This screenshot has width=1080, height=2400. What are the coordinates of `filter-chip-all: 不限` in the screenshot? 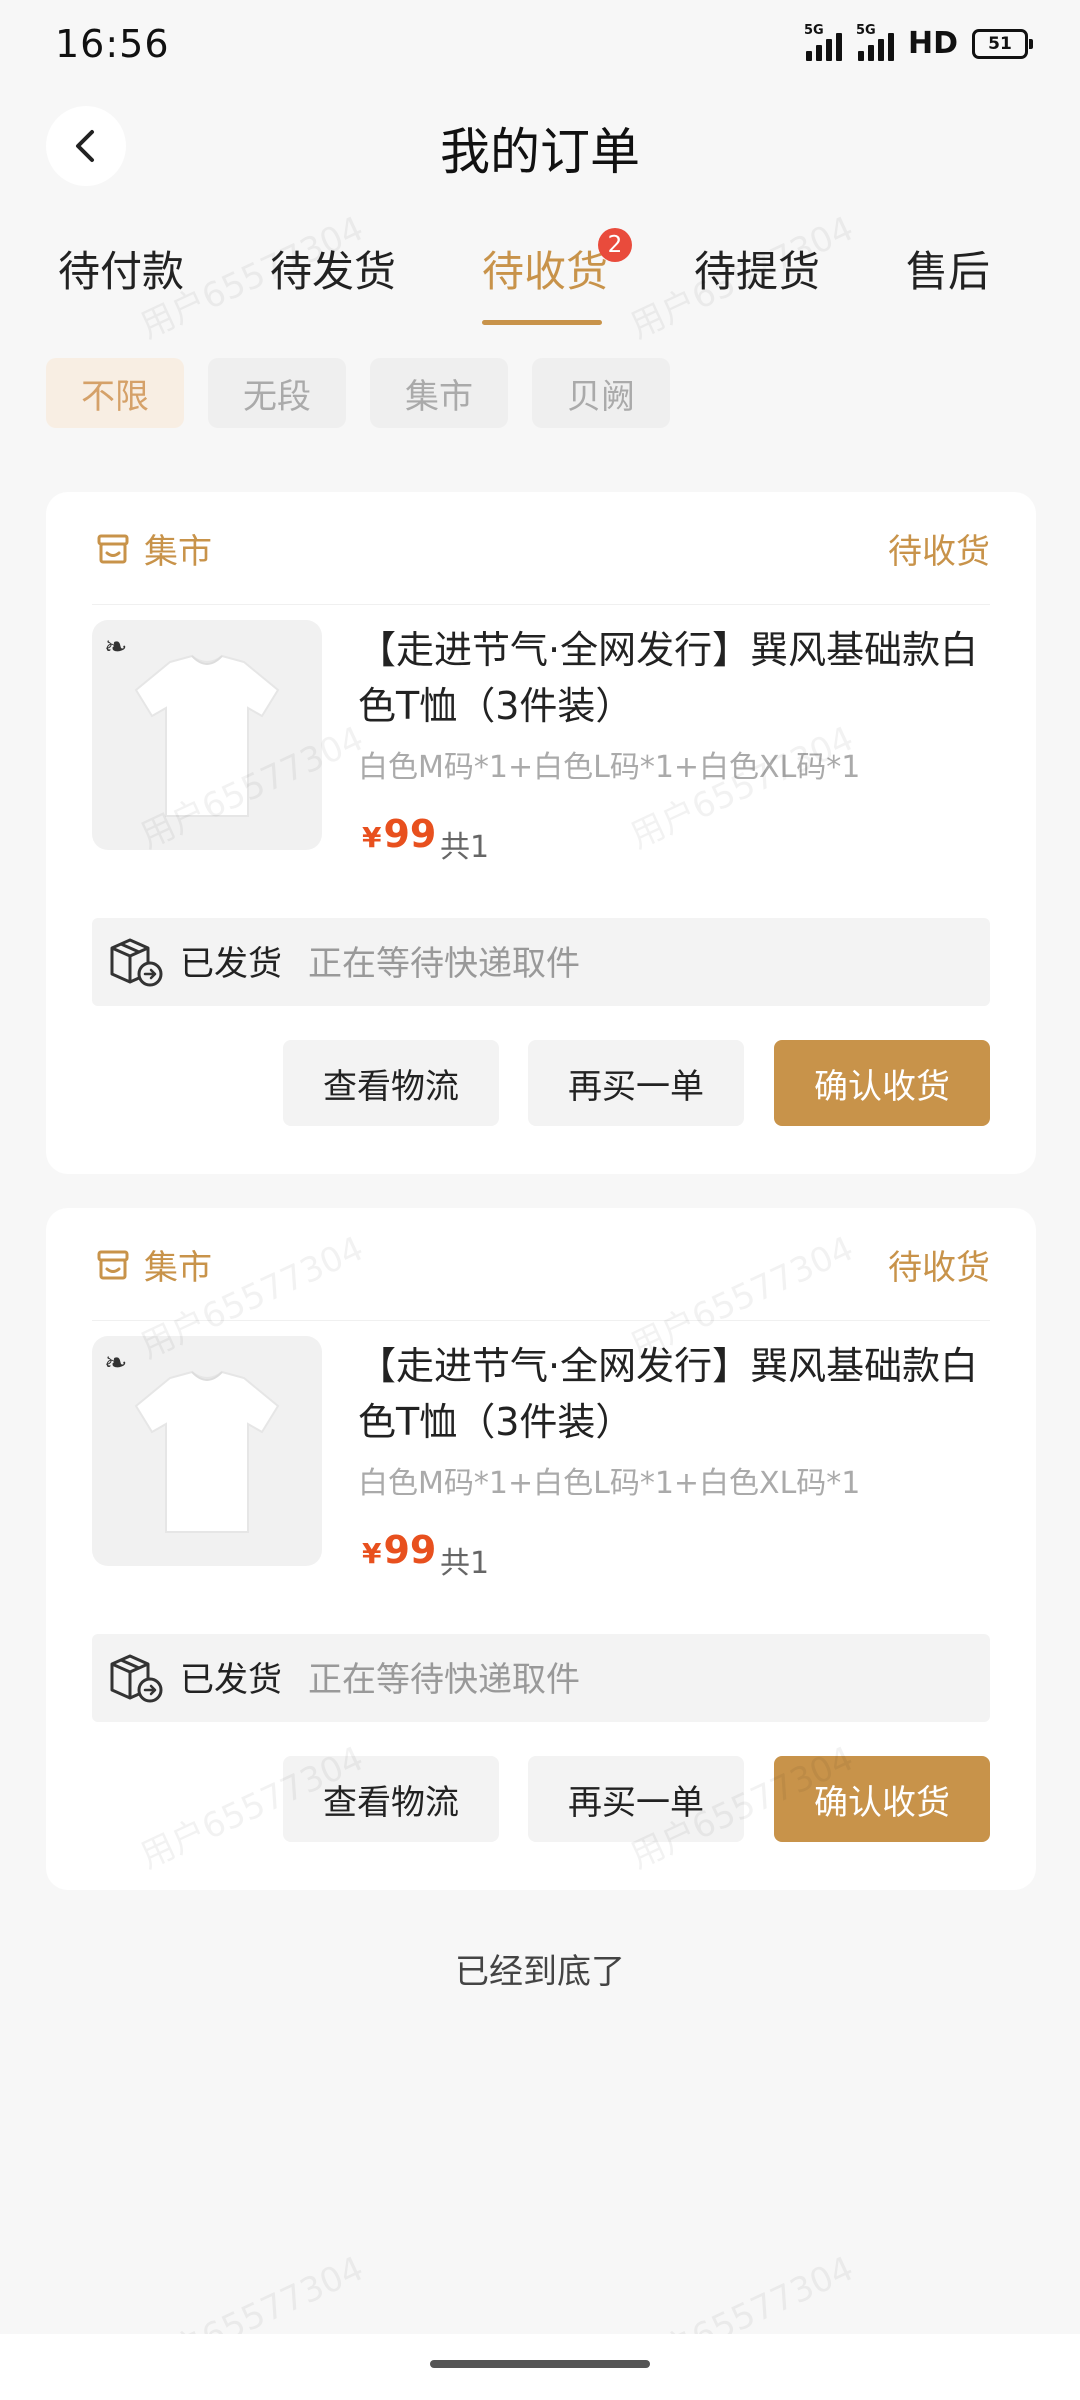 It's located at (115, 393).